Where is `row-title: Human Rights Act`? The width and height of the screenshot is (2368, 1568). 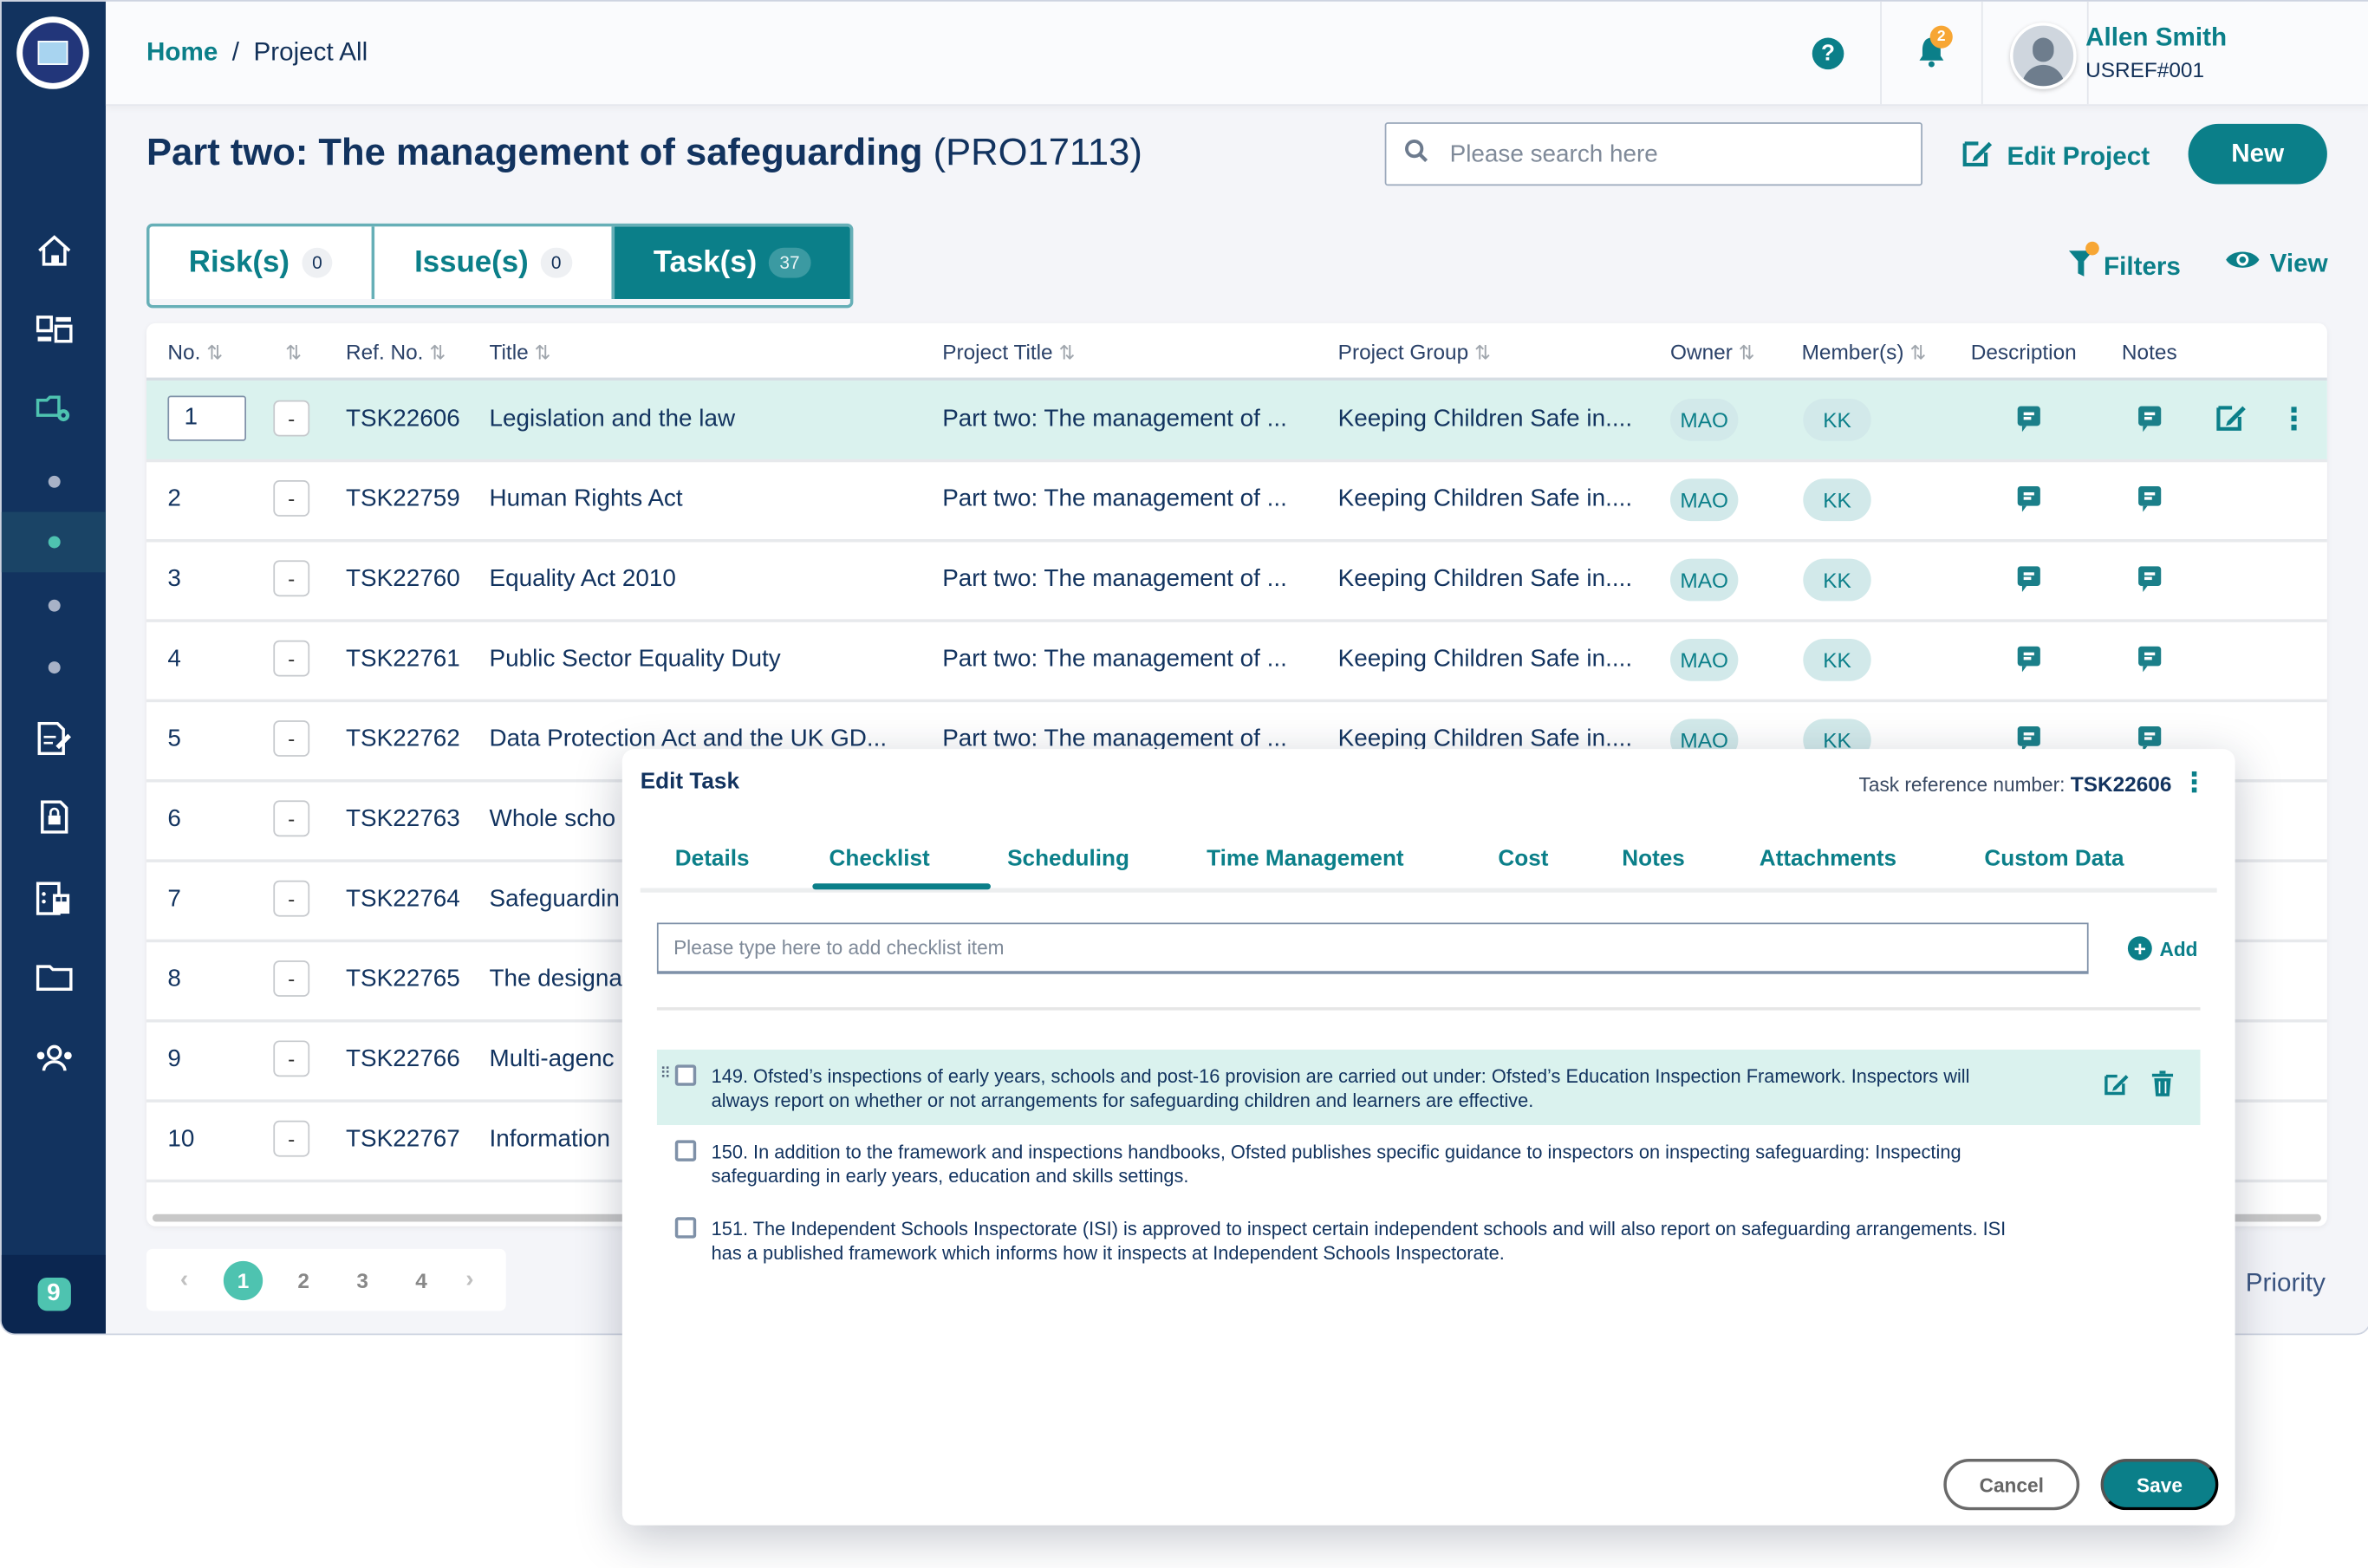 row-title: Human Rights Act is located at coordinates (586, 499).